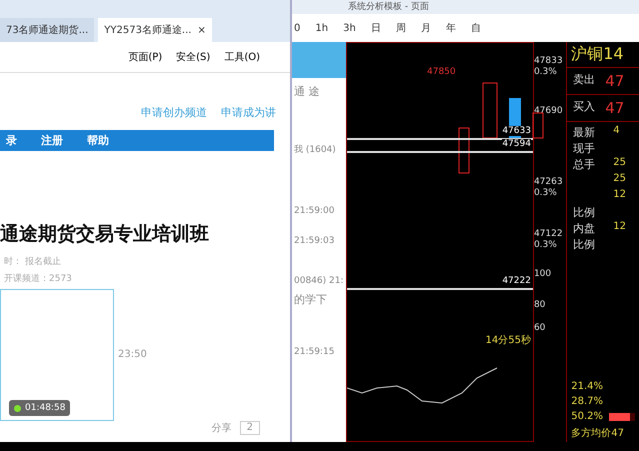 The image size is (639, 451). What do you see at coordinates (508, 340) in the screenshot?
I see `countdown-text: 14分55秒` at bounding box center [508, 340].